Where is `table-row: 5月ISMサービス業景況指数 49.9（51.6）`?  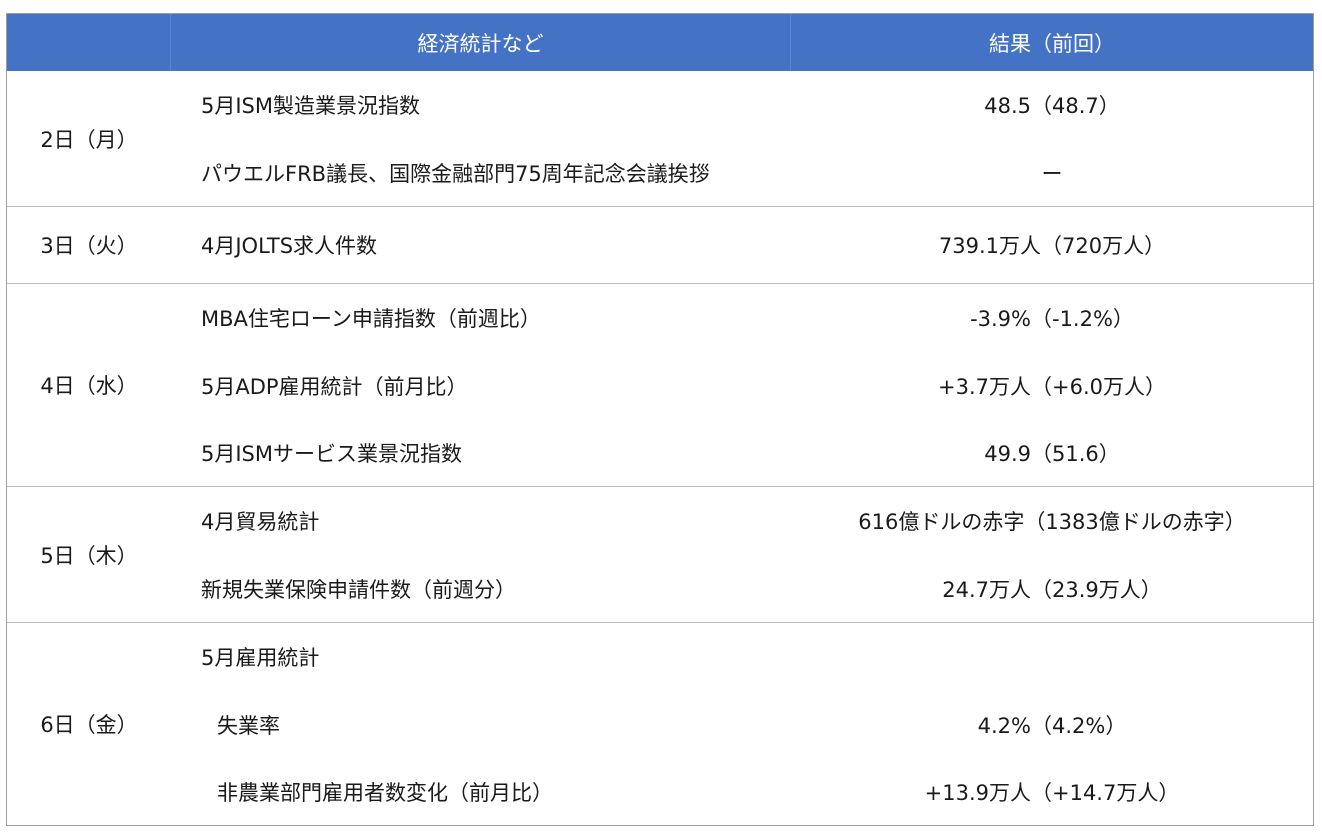
table-row: 5月ISMサービス業景況指数 49.9（51.6） is located at coordinates (742, 452).